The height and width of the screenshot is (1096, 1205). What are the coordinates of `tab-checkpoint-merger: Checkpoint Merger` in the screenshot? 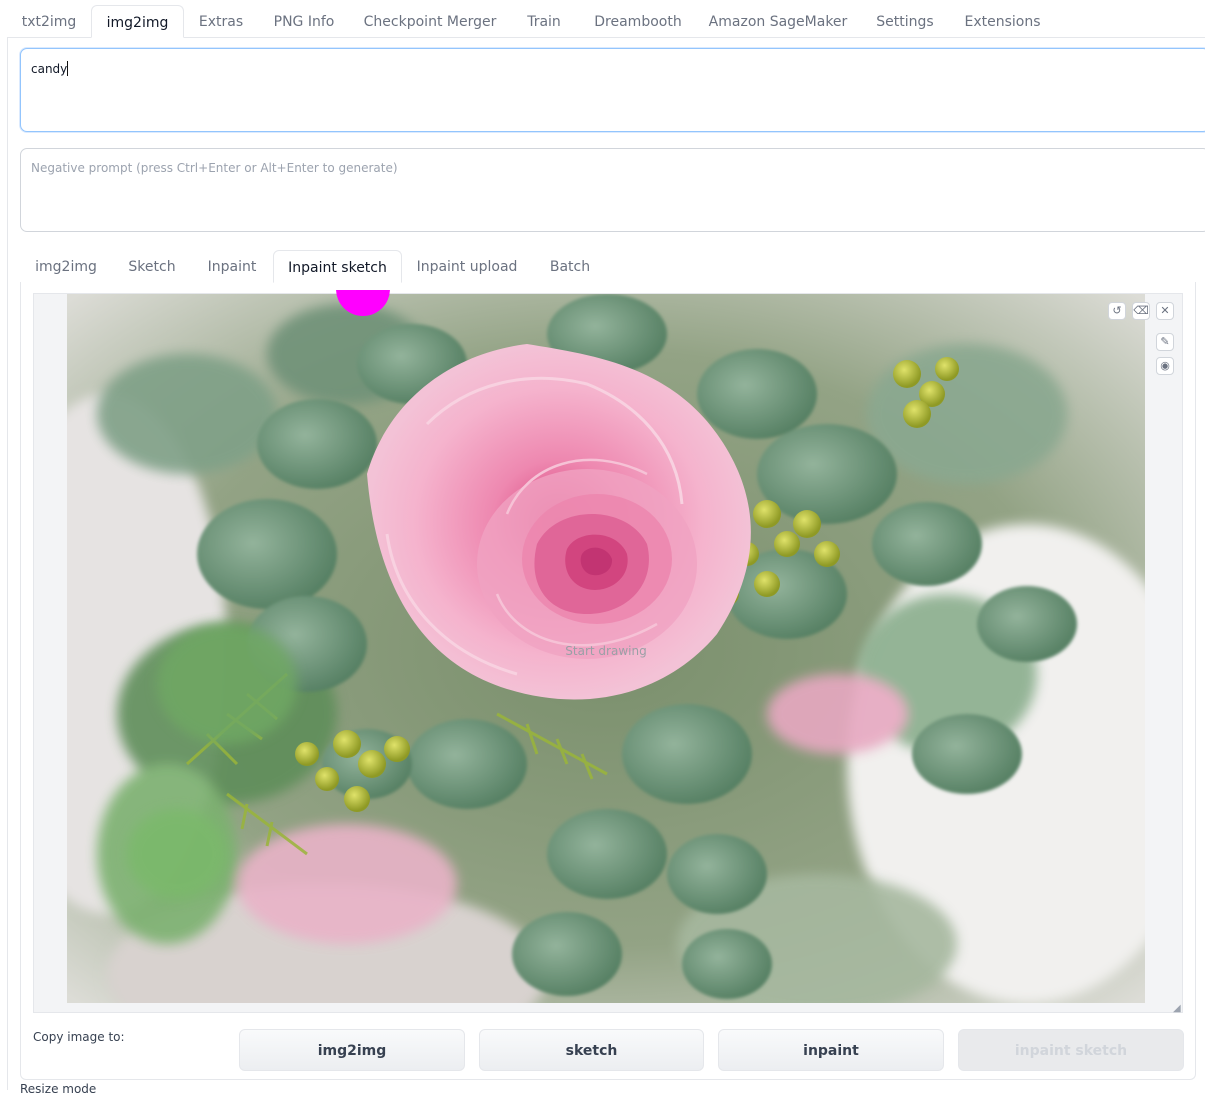 It's located at (430, 21).